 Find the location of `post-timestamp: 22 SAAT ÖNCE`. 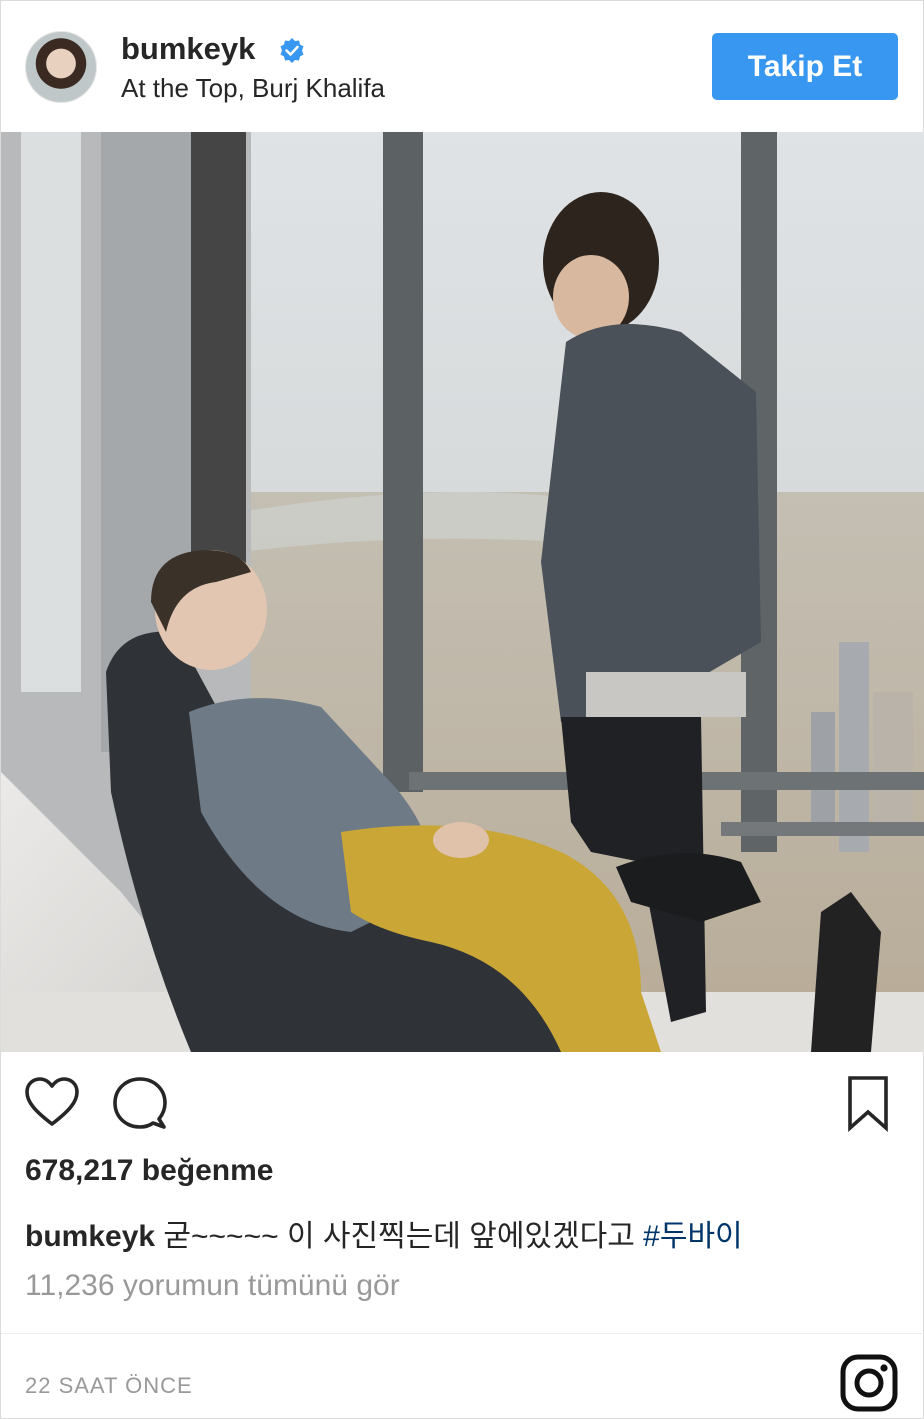

post-timestamp: 22 SAAT ÖNCE is located at coordinates (109, 1385).